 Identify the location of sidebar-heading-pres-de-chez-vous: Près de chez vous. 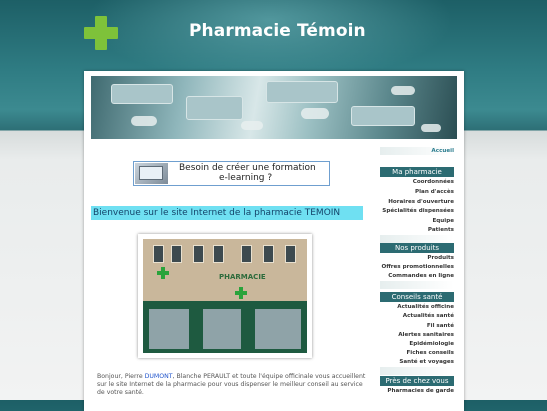
(417, 381).